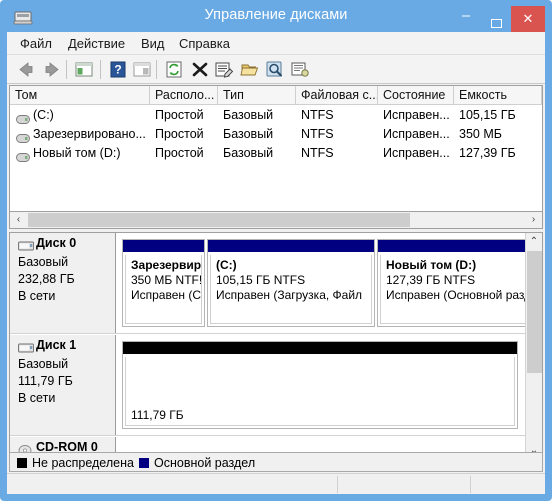 Image resolution: width=552 pixels, height=501 pixels. What do you see at coordinates (77, 153) in the screenshot?
I see `cell-volume: Новый том (D:)` at bounding box center [77, 153].